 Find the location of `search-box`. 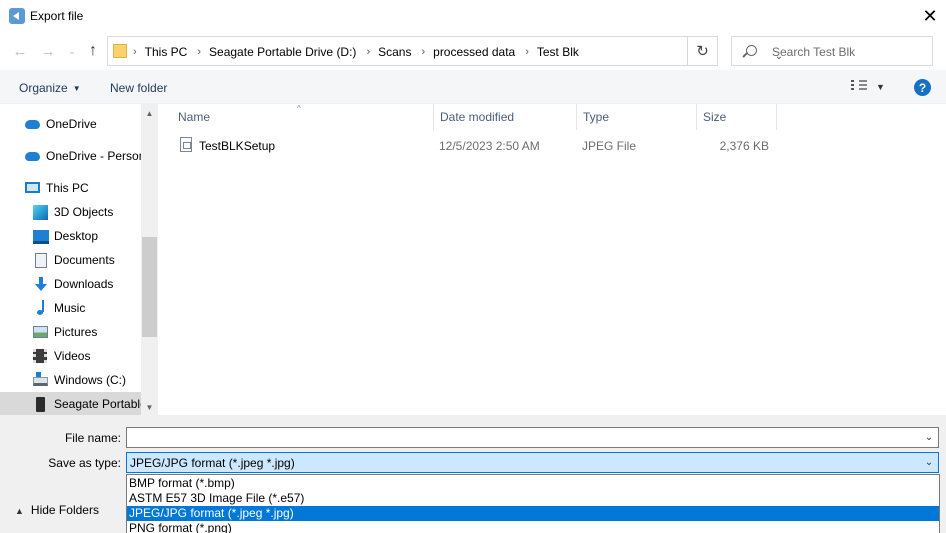

search-box is located at coordinates (832, 51).